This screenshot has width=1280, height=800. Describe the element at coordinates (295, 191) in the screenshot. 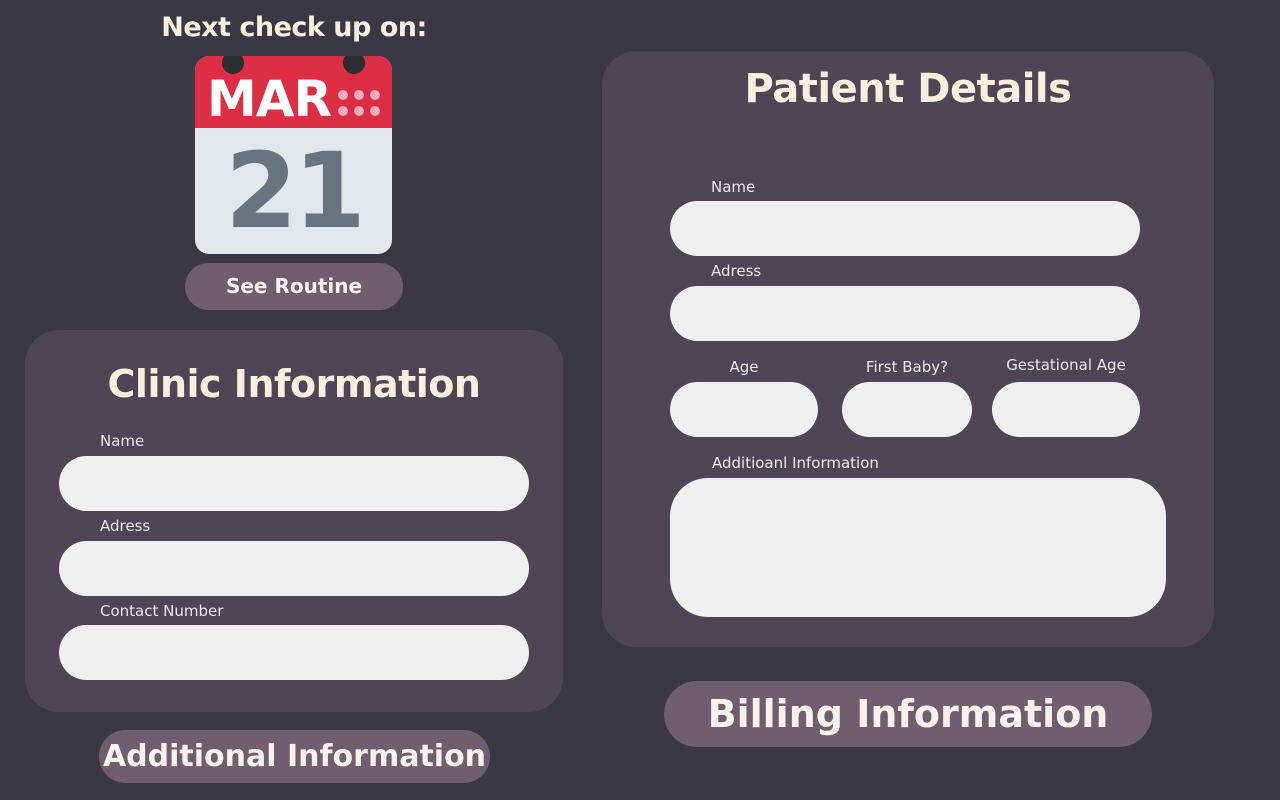

I see `calendar-day: 21` at that location.